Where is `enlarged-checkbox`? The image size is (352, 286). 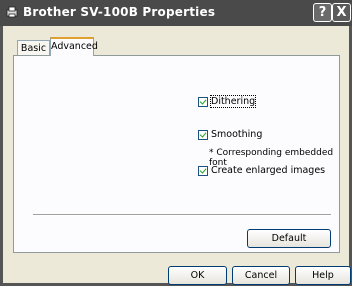
enlarged-checkbox is located at coordinates (203, 170).